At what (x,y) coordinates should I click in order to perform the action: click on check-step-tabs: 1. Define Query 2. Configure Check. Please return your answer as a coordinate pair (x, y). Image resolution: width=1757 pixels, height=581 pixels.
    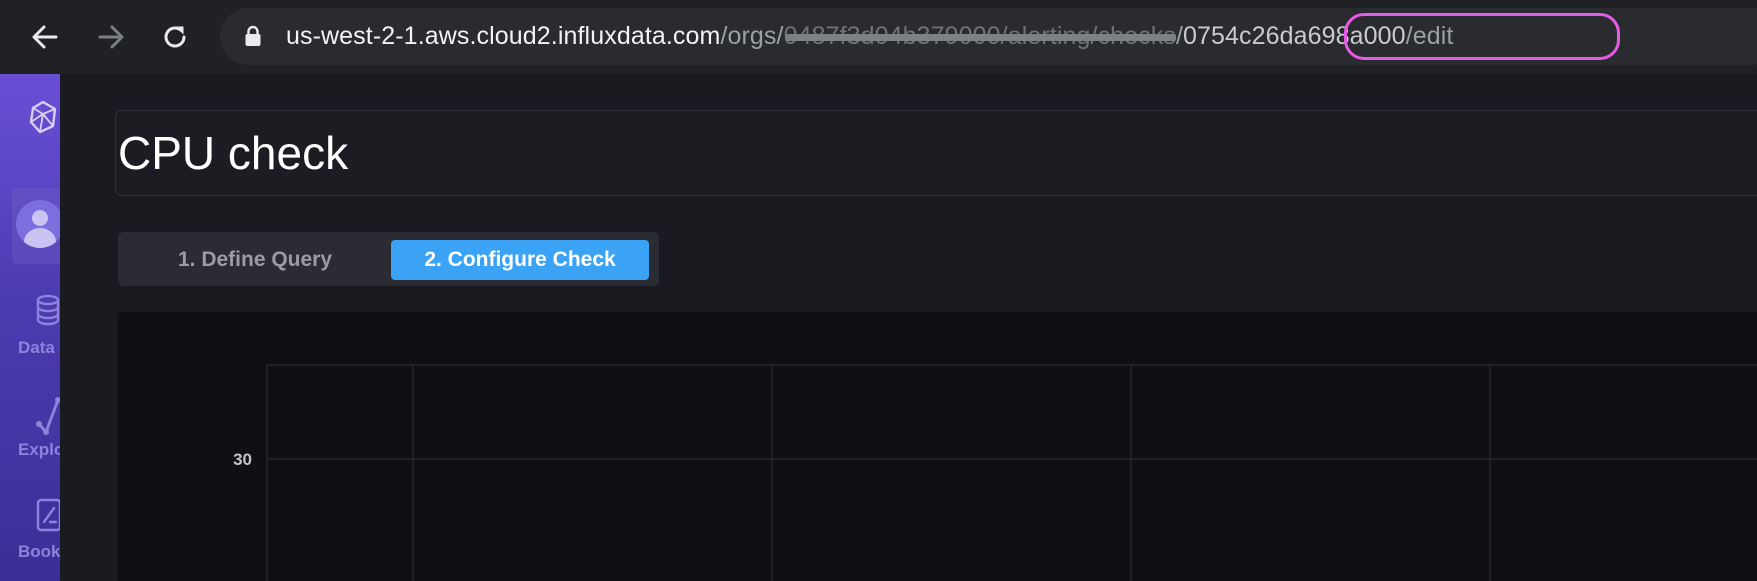
    Looking at the image, I should click on (388, 259).